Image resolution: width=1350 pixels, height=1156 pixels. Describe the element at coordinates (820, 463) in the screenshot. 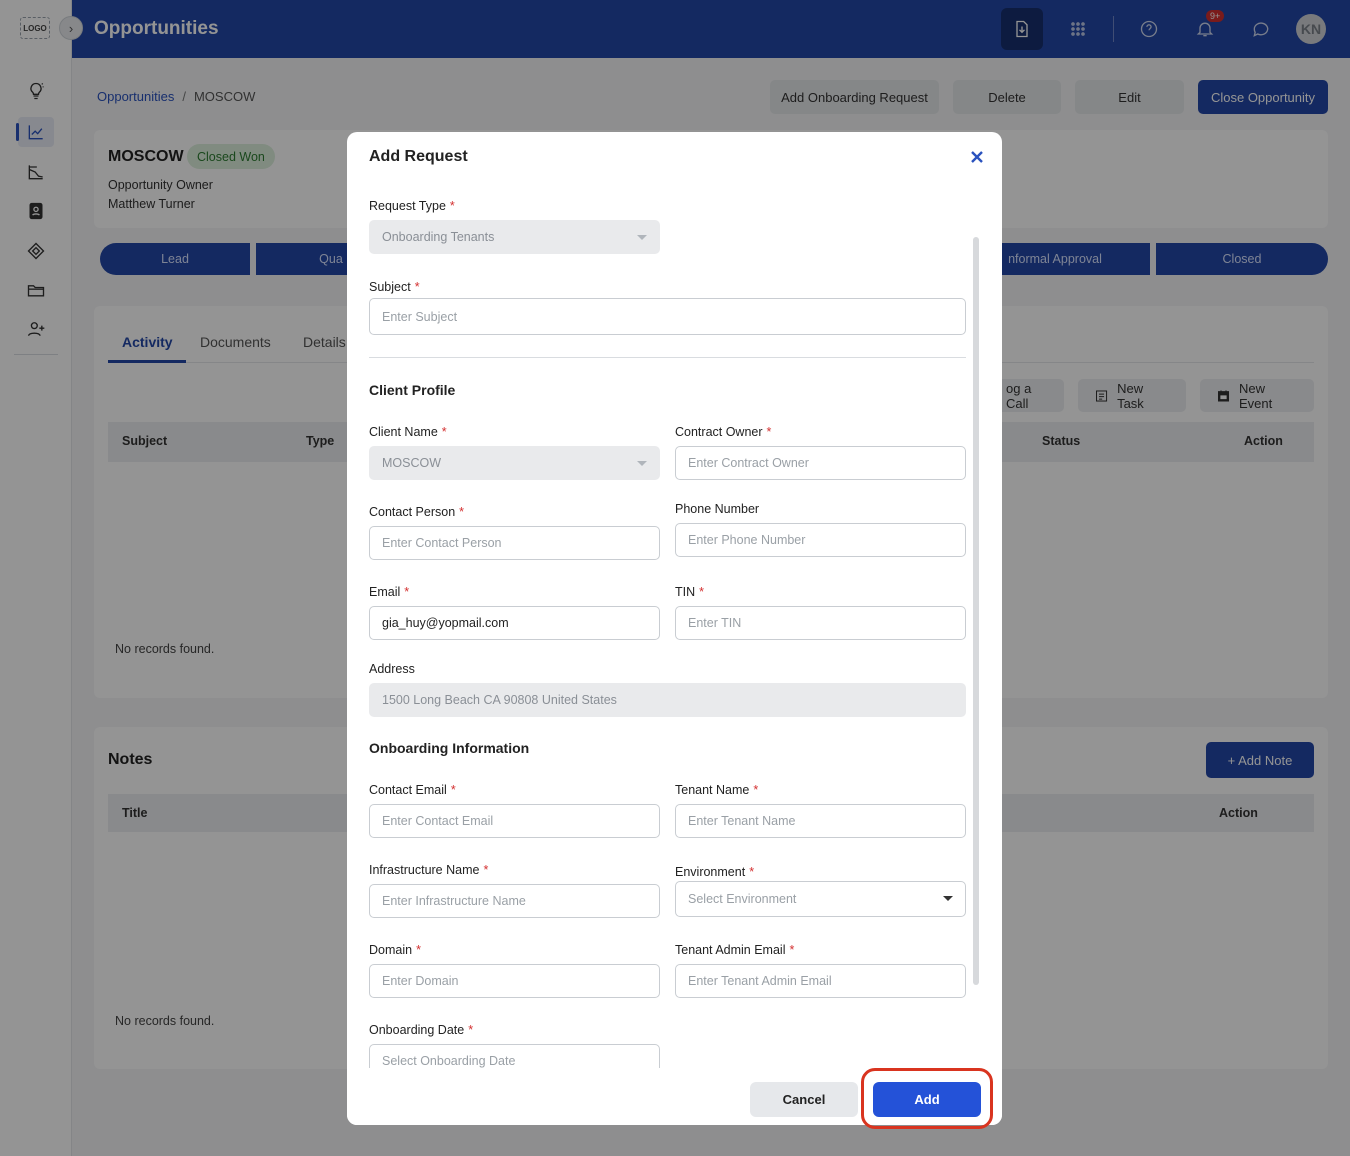

I see `contract-owner-input: Enter Contract Owner` at that location.